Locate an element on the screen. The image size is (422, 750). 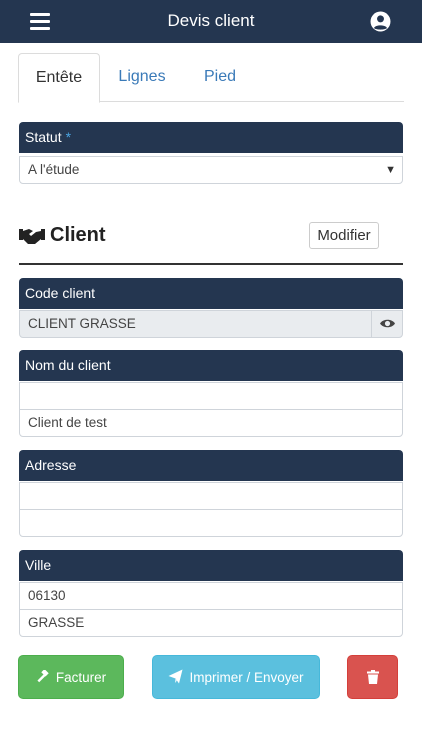
user-circle-icon is located at coordinates (380, 21).